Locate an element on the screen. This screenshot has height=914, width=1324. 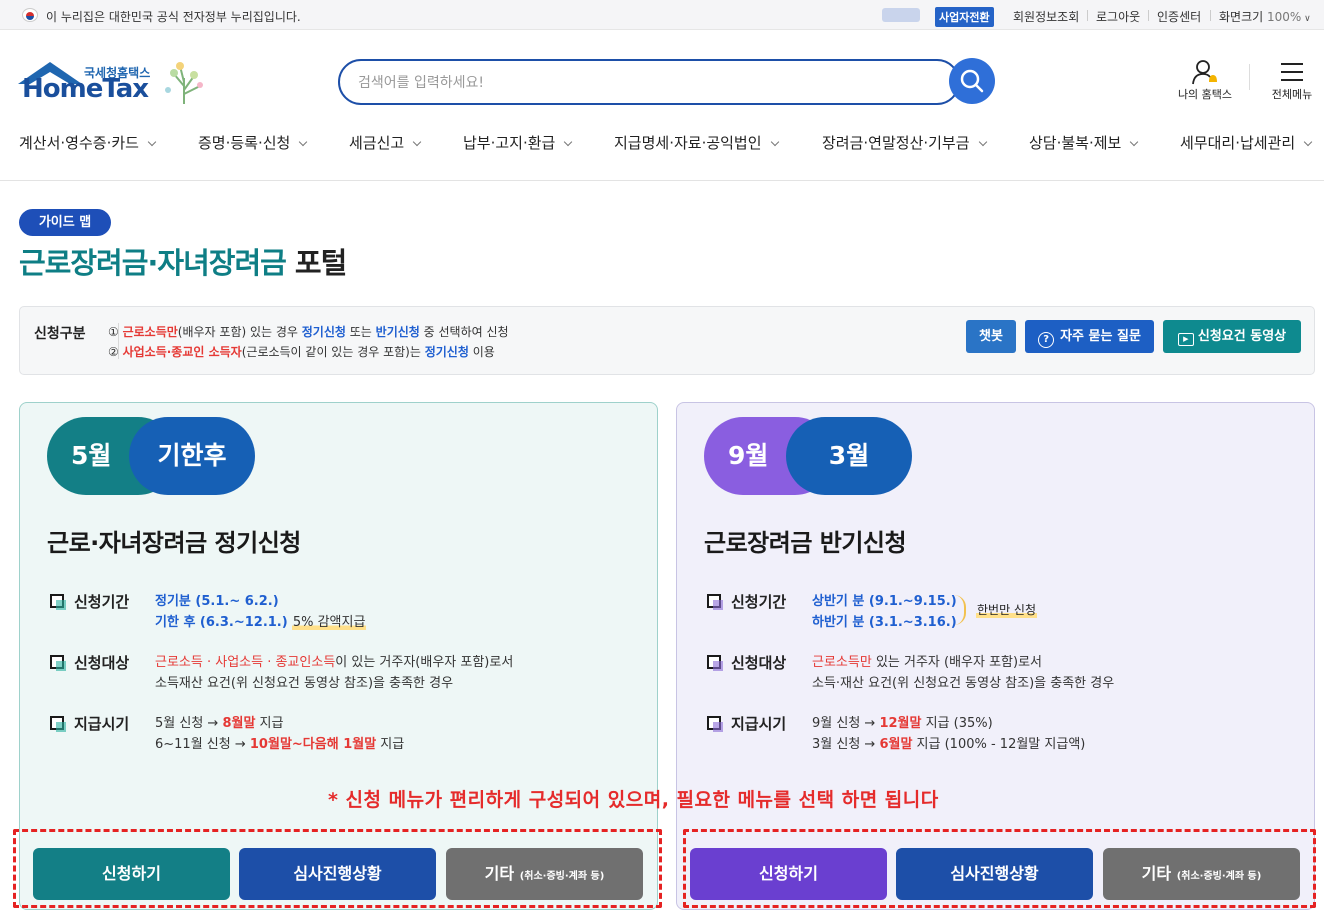
regular-etc-button: 기타 (취소·증빙·계좌 등) is located at coordinates (544, 874).